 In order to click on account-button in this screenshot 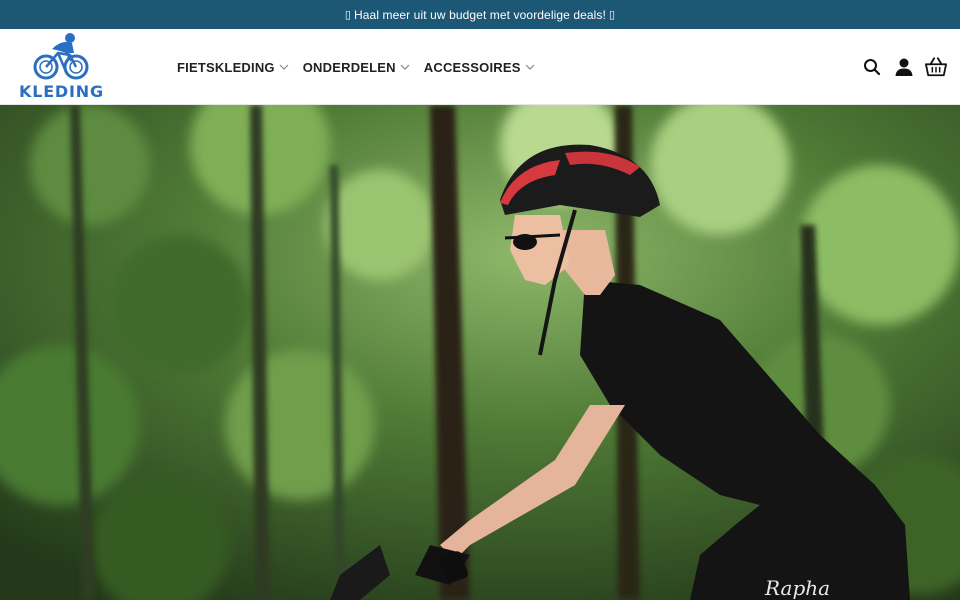, I will do `click(904, 67)`.